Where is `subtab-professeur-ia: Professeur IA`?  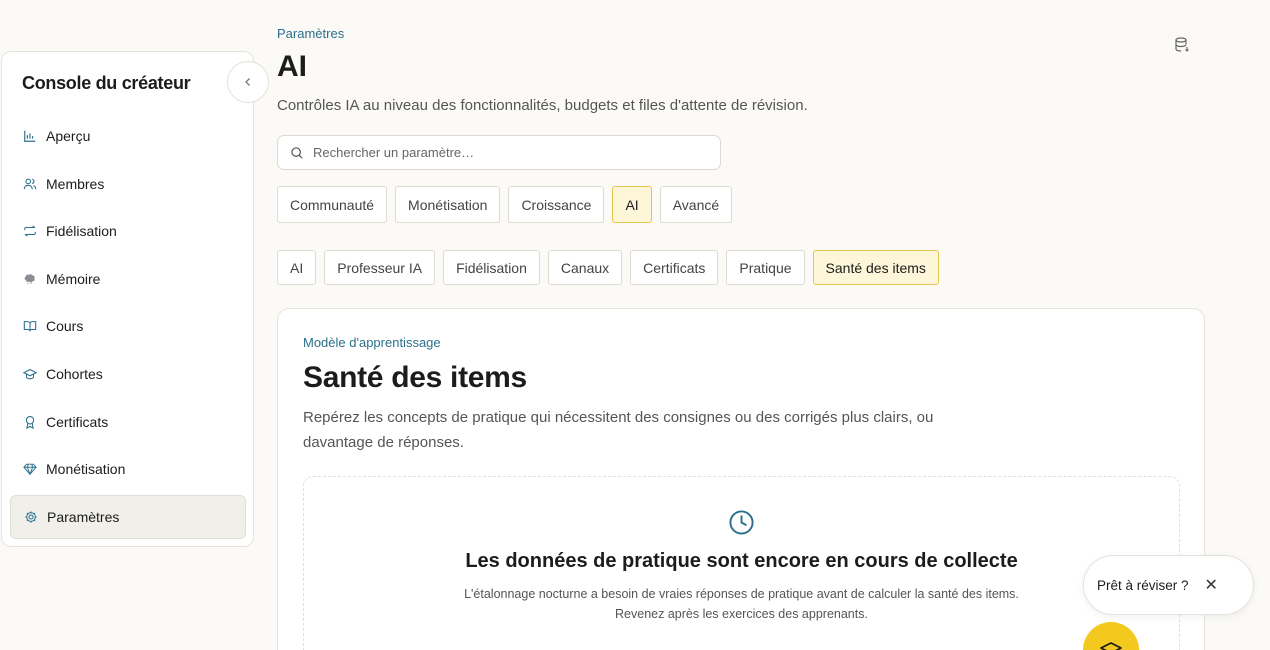
subtab-professeur-ia: Professeur IA is located at coordinates (380, 267).